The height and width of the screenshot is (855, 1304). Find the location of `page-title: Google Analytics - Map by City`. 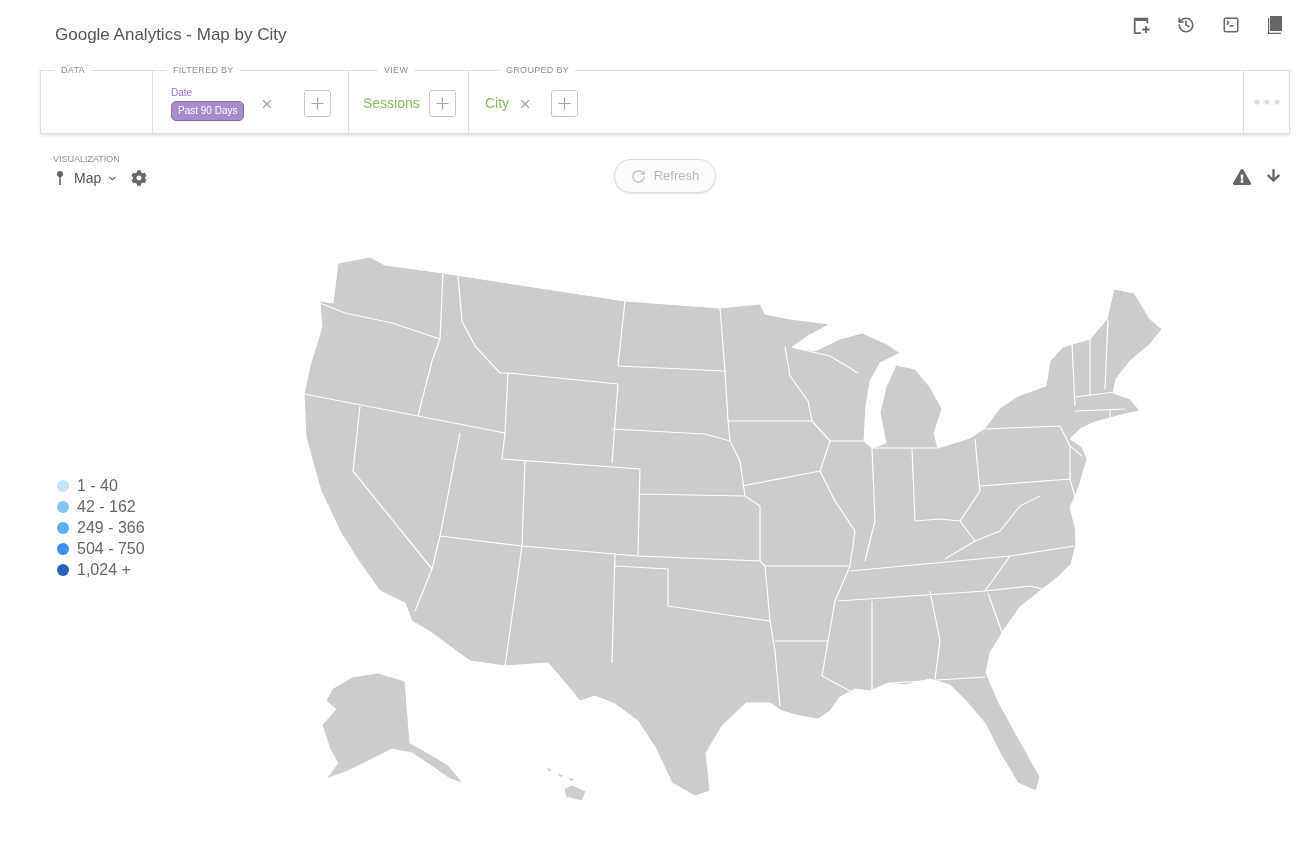

page-title: Google Analytics - Map by City is located at coordinates (171, 35).